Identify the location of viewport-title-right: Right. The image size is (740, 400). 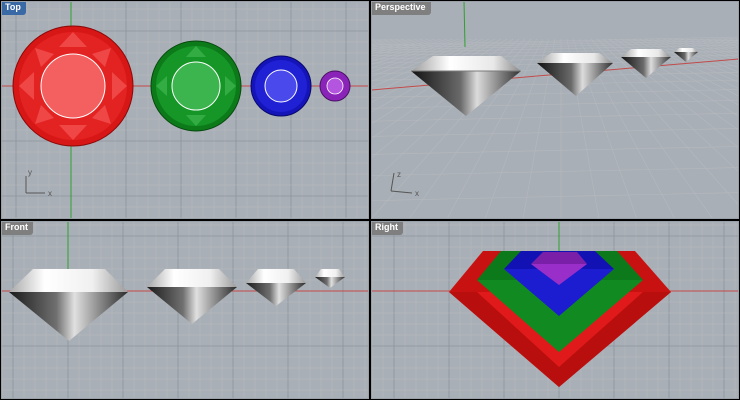
(387, 228).